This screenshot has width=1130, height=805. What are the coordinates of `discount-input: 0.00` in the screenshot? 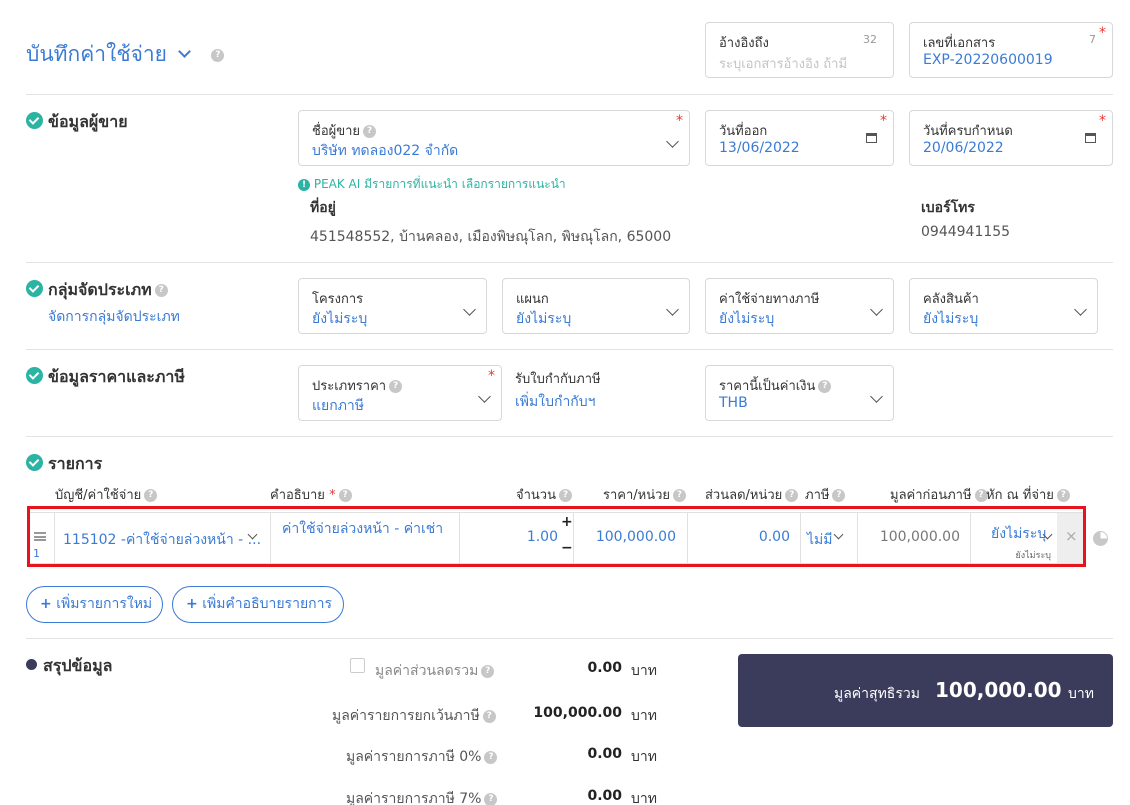 It's located at (739, 537).